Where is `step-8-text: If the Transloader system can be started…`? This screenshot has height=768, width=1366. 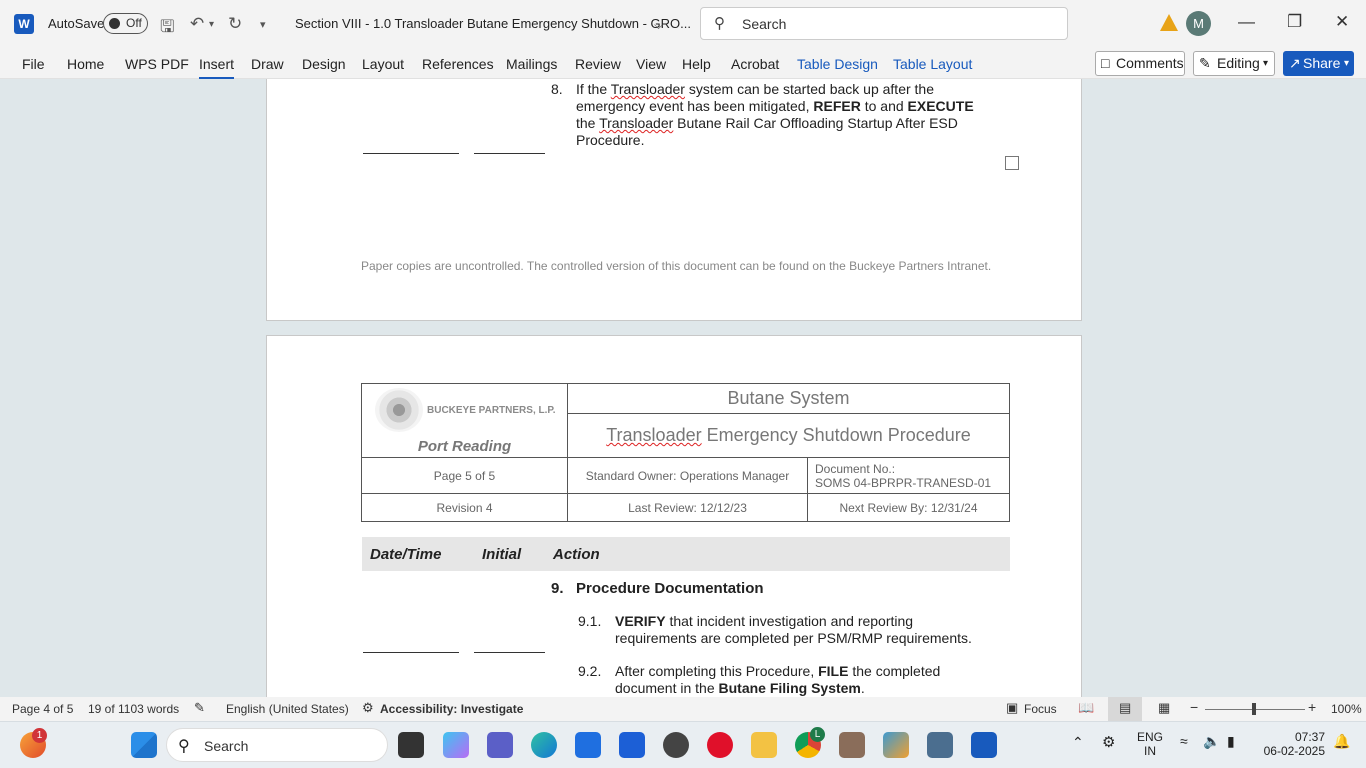
step-8-text: If the Transloader system can be started… is located at coordinates (786, 115).